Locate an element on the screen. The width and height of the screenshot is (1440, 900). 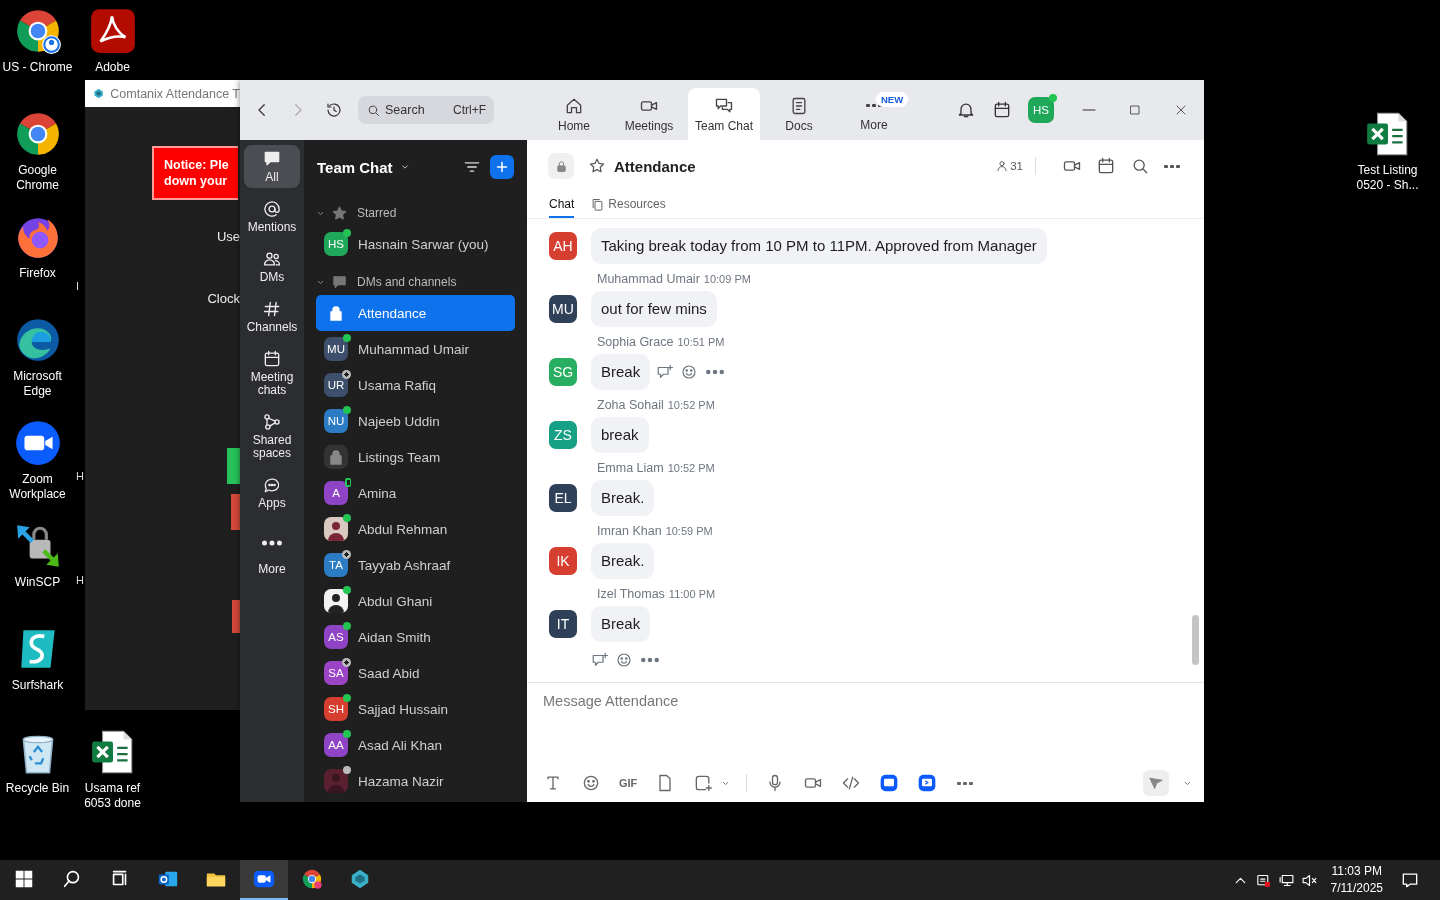
history-icon is located at coordinates (334, 110).